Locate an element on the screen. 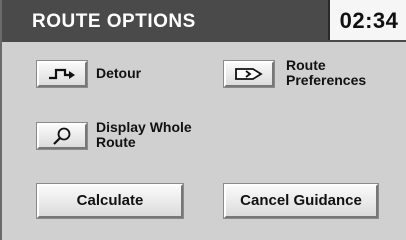 The width and height of the screenshot is (406, 240). route-preferences-button is located at coordinates (249, 74).